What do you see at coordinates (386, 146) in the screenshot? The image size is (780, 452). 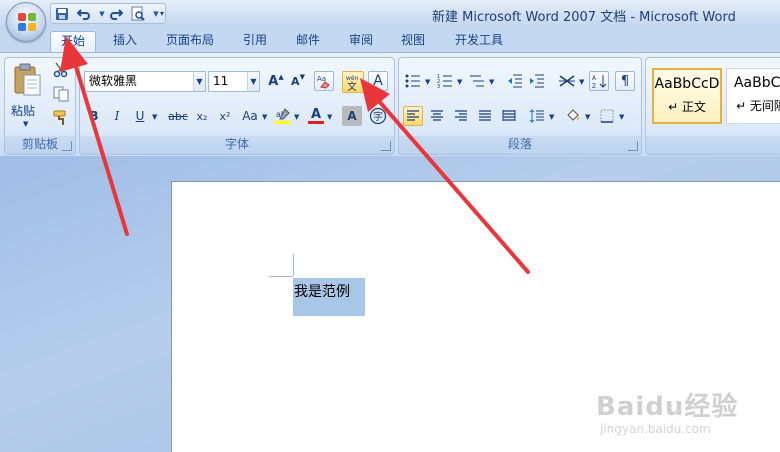 I see `font-launcher-icon` at bounding box center [386, 146].